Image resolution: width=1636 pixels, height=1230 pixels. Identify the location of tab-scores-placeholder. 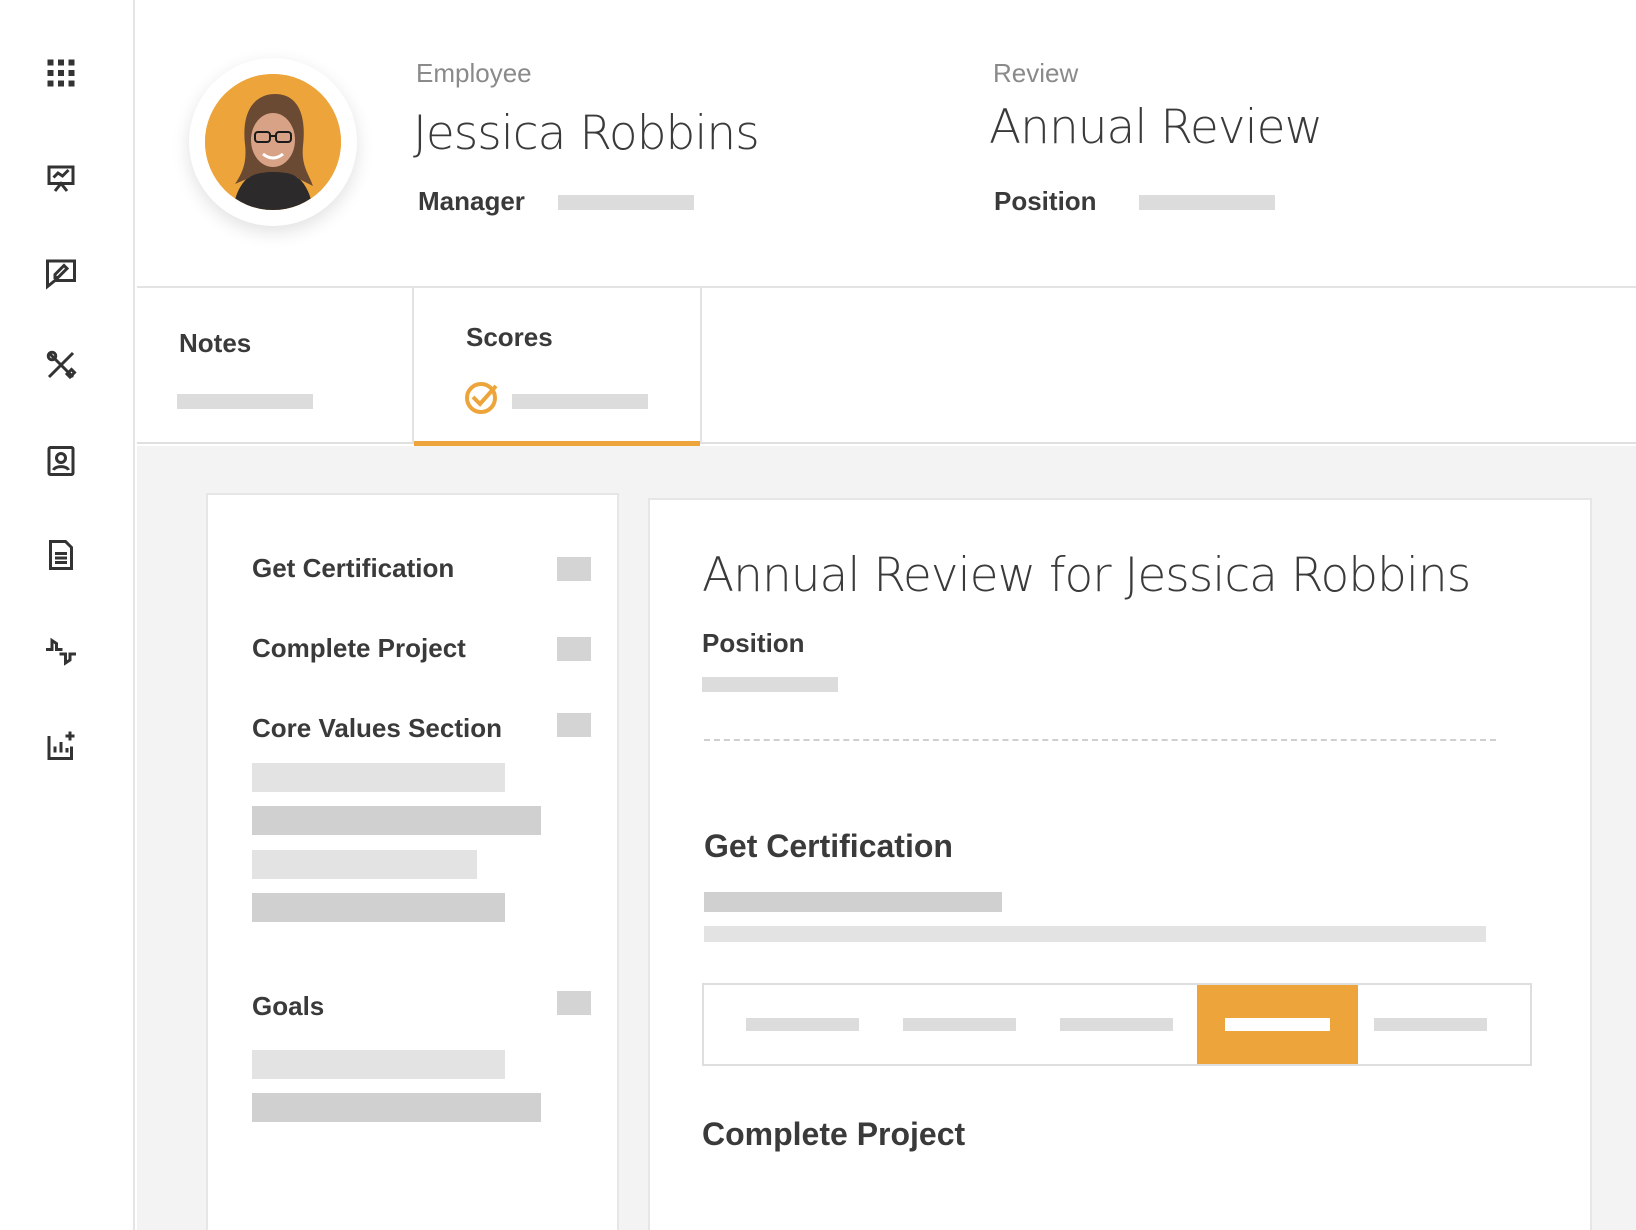
(580, 401).